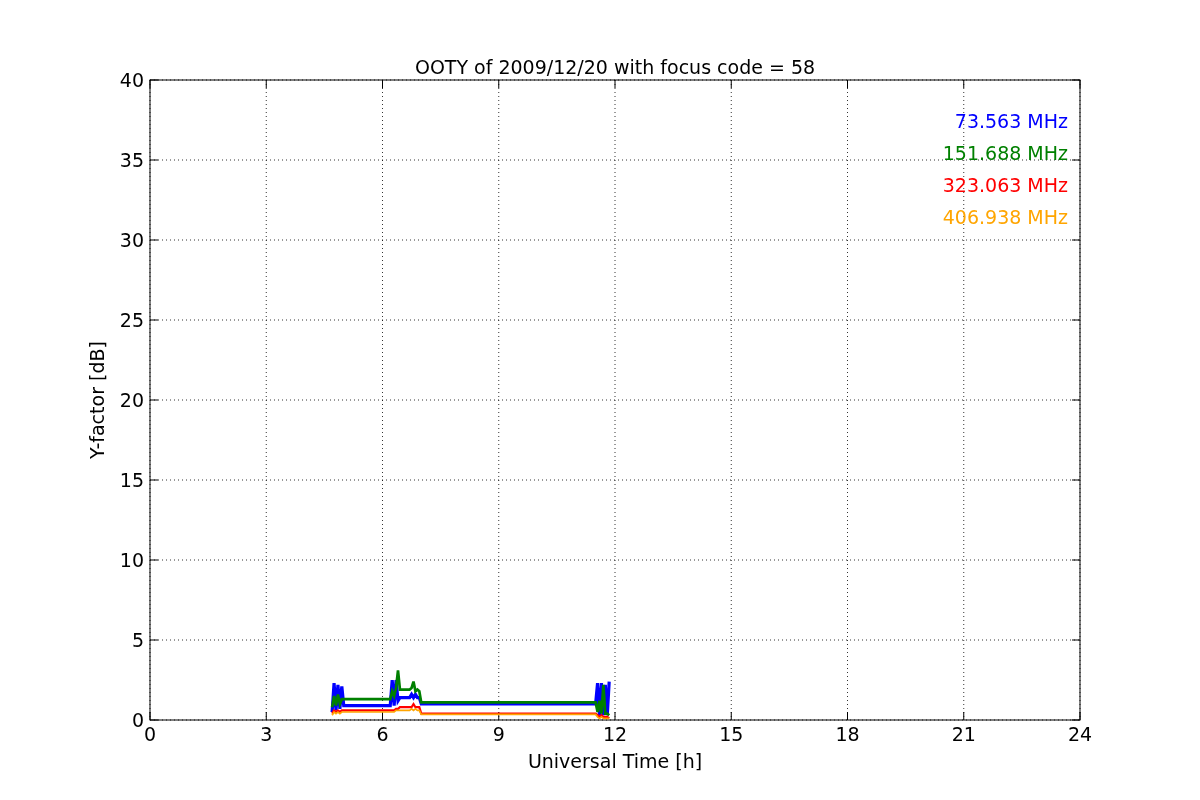 The image size is (1200, 800). What do you see at coordinates (150, 734) in the screenshot?
I see `x-tick-label: 0` at bounding box center [150, 734].